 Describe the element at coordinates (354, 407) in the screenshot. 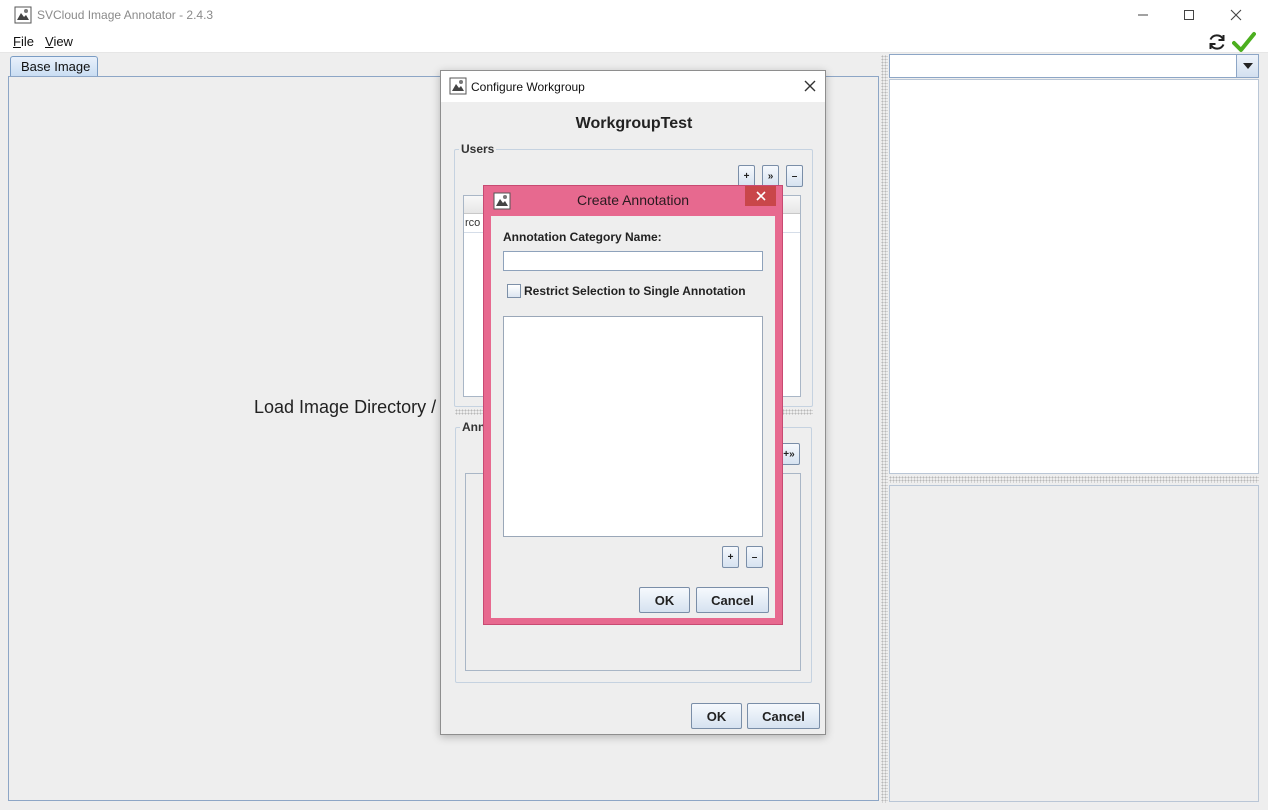

I see `load-image-placeholder: Load Image Directory / C` at that location.